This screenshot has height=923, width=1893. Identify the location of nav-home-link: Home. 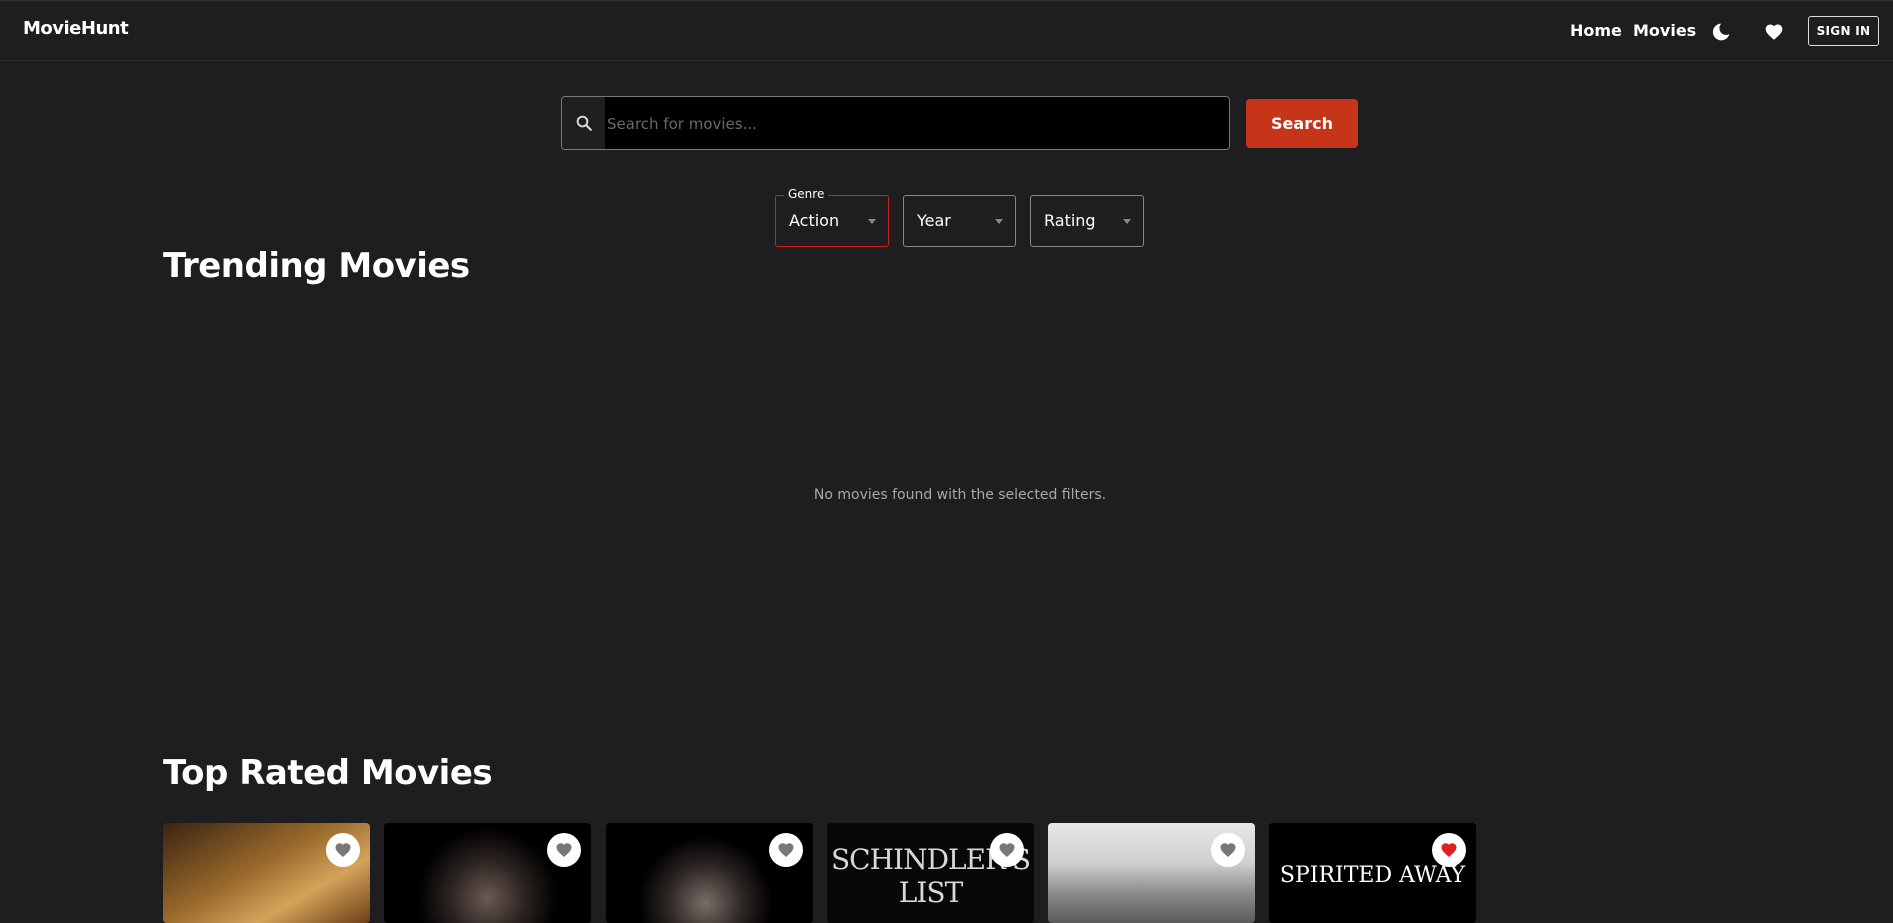
(1596, 30).